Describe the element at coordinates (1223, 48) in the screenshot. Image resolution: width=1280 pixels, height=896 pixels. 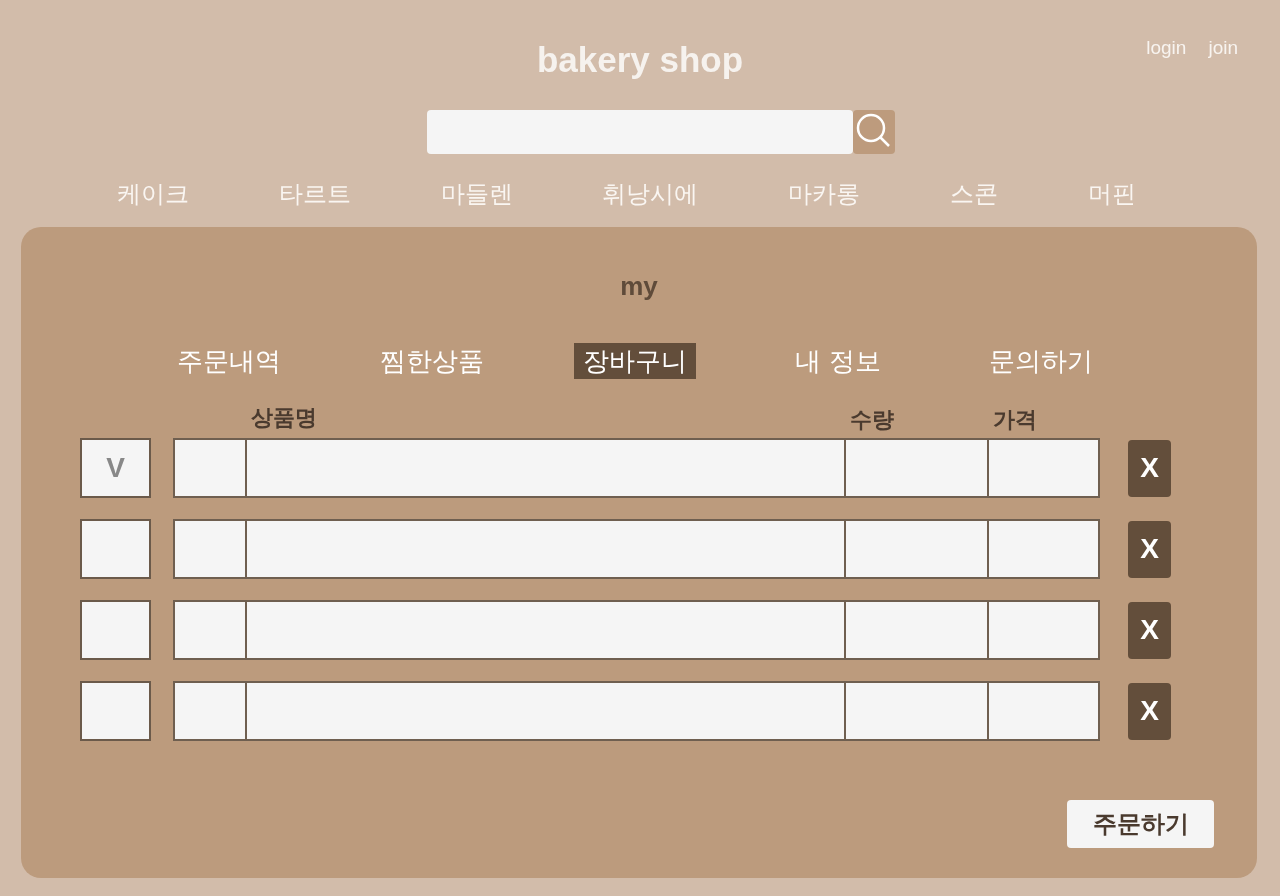
I see `header-link: join` at that location.